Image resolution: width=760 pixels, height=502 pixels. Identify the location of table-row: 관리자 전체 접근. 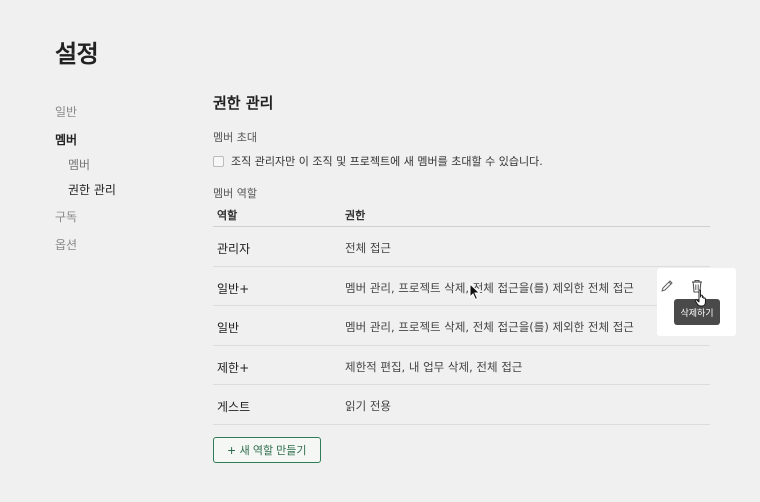
(461, 247).